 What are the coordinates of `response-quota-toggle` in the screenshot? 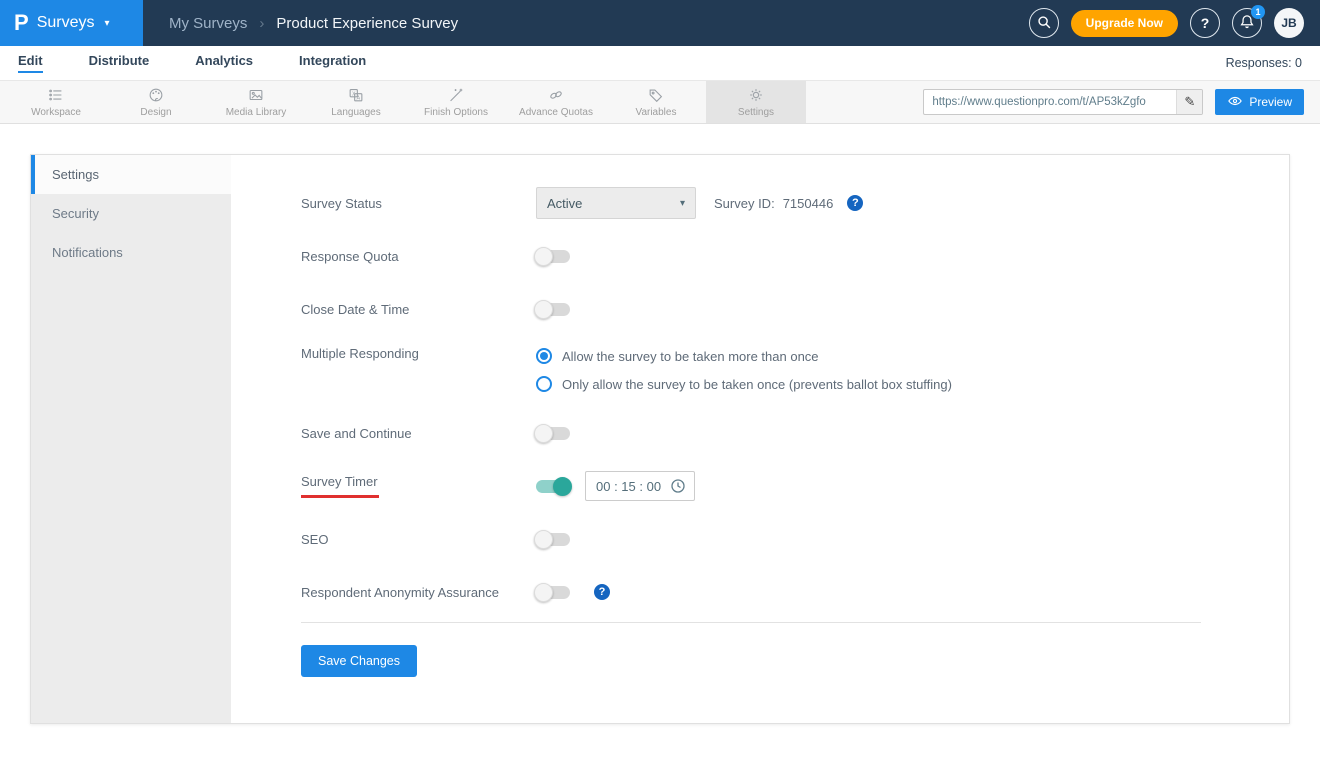 It's located at (552, 256).